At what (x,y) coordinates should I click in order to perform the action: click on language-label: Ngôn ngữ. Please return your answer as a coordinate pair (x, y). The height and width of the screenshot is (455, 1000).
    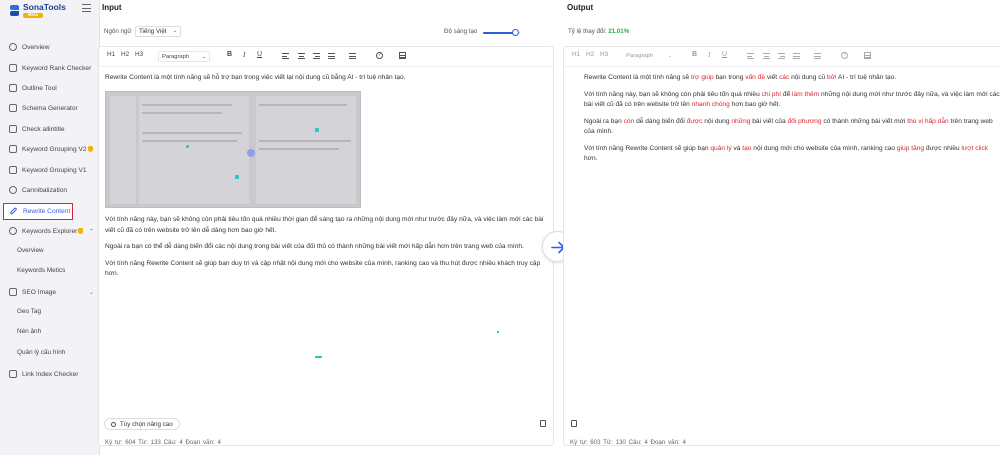
    Looking at the image, I should click on (118, 31).